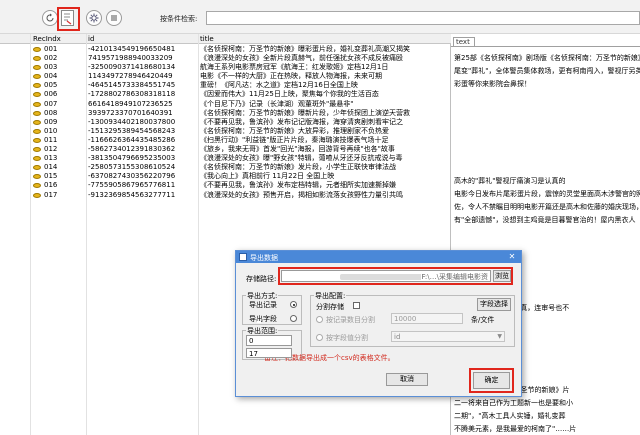 Image resolution: width=640 pixels, height=435 pixels. I want to click on cell-id: -3813504796695235003, so click(132, 158).